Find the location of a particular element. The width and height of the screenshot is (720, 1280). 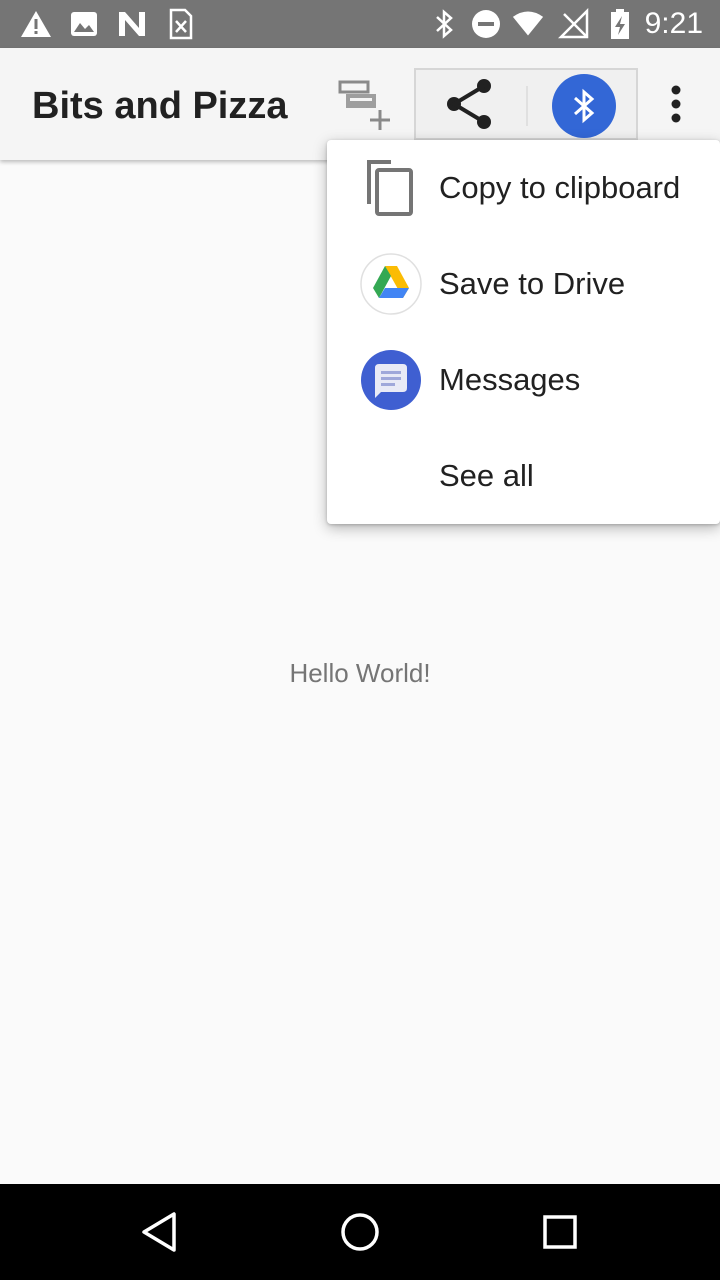

warning-icon is located at coordinates (36, 24).